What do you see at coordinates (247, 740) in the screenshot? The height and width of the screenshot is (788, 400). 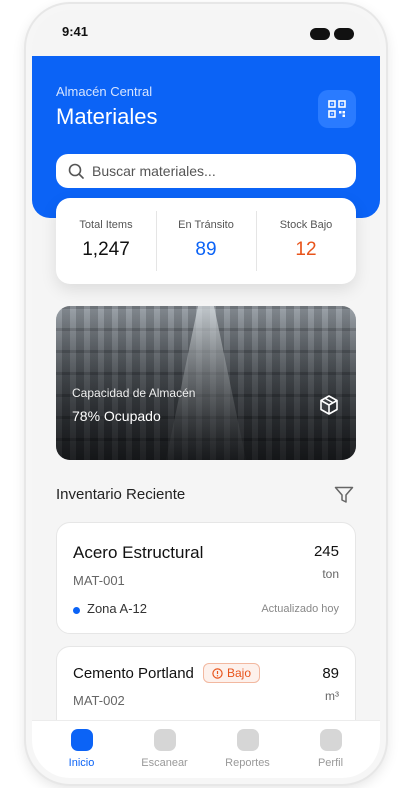 I see `reports-icon` at bounding box center [247, 740].